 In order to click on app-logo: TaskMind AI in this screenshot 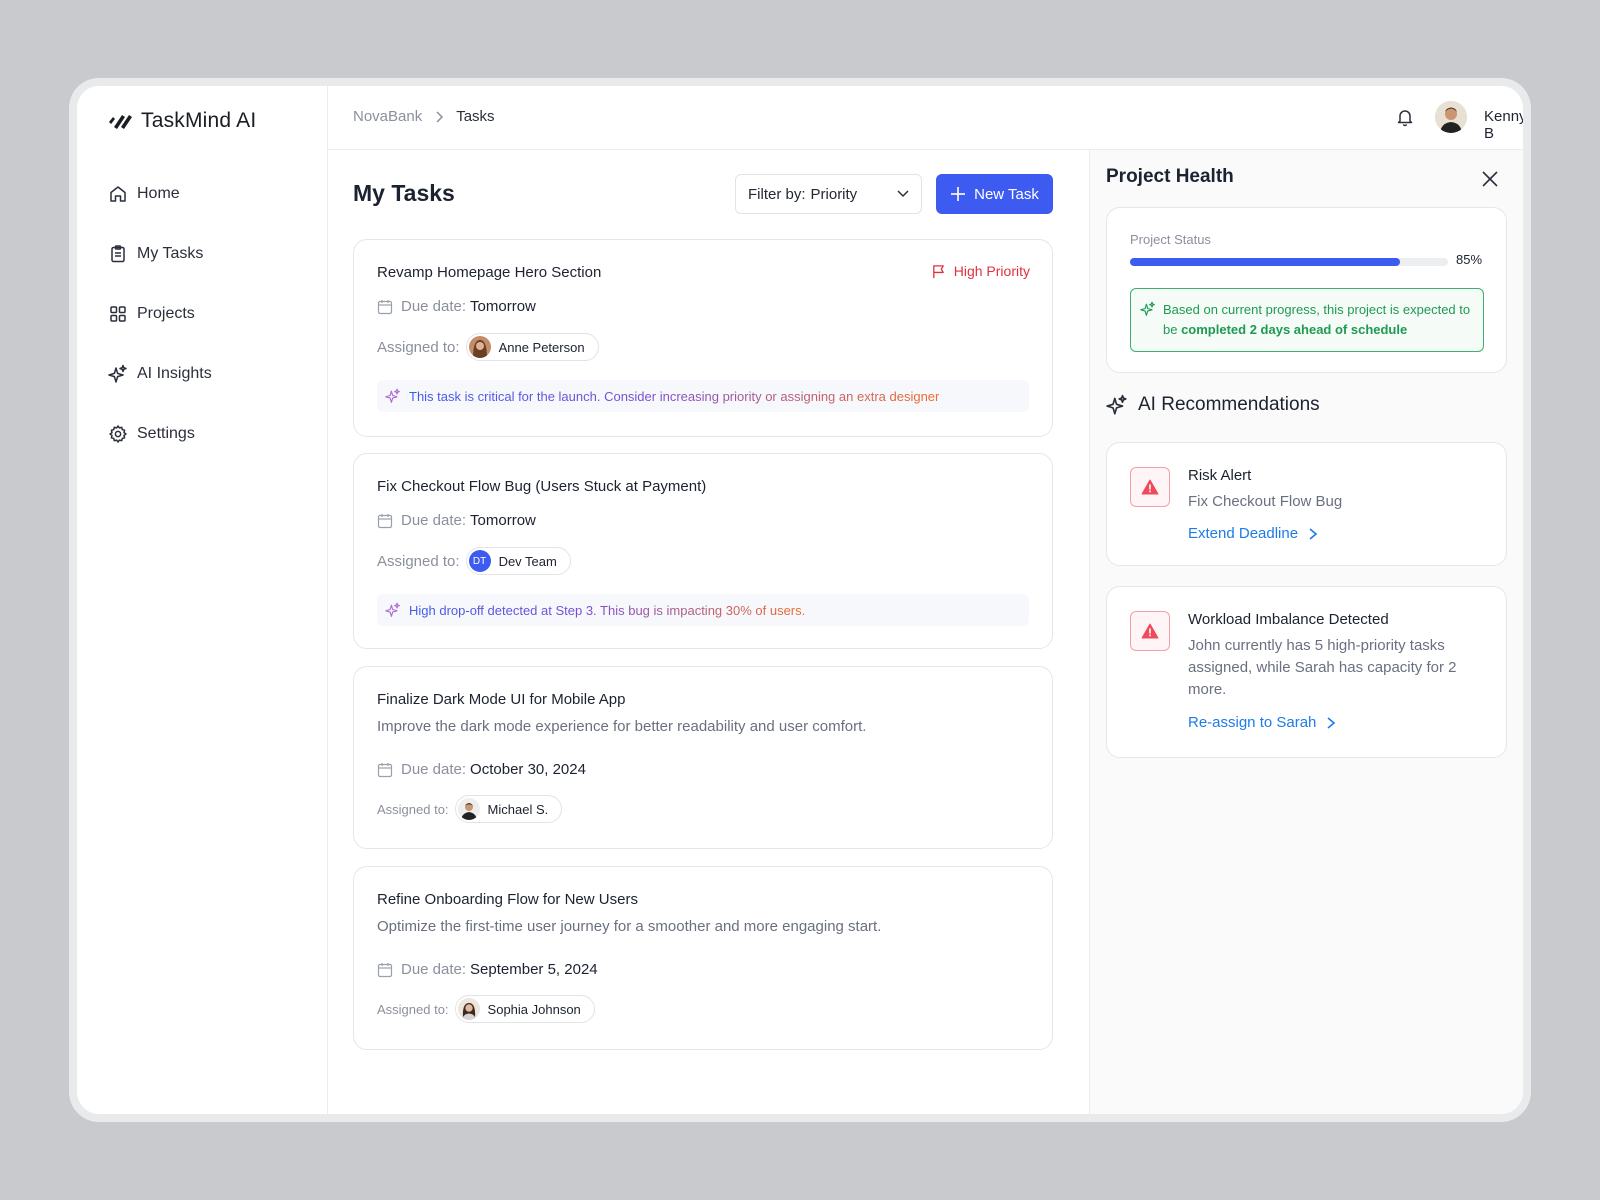, I will do `click(182, 121)`.